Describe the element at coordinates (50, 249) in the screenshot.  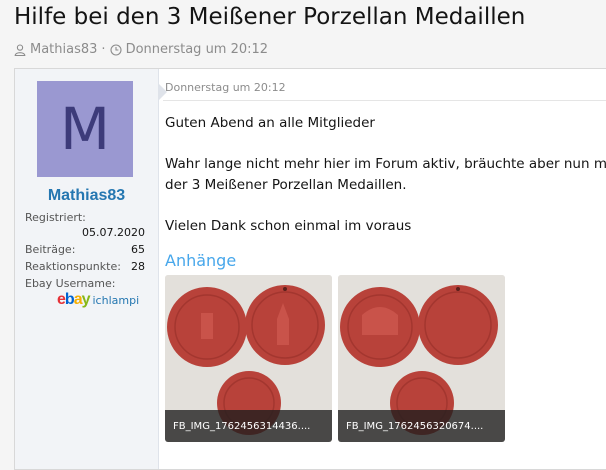
I see `posts-label: Beiträge:` at that location.